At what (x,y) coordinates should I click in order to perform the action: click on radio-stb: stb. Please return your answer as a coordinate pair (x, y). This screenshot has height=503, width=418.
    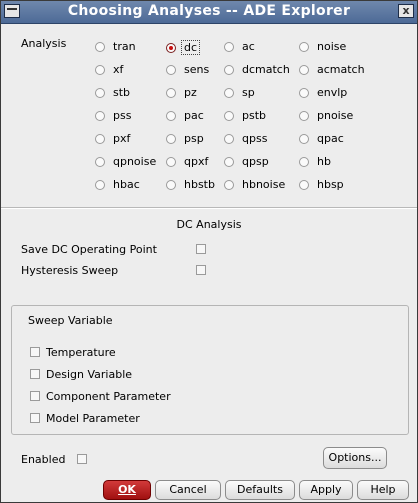
    Looking at the image, I should click on (112, 92).